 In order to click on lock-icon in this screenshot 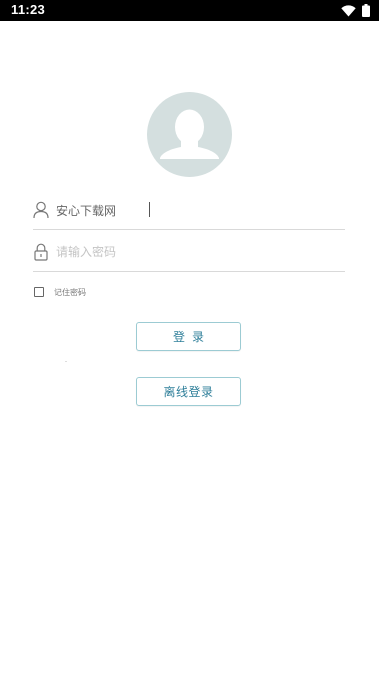, I will do `click(41, 252)`.